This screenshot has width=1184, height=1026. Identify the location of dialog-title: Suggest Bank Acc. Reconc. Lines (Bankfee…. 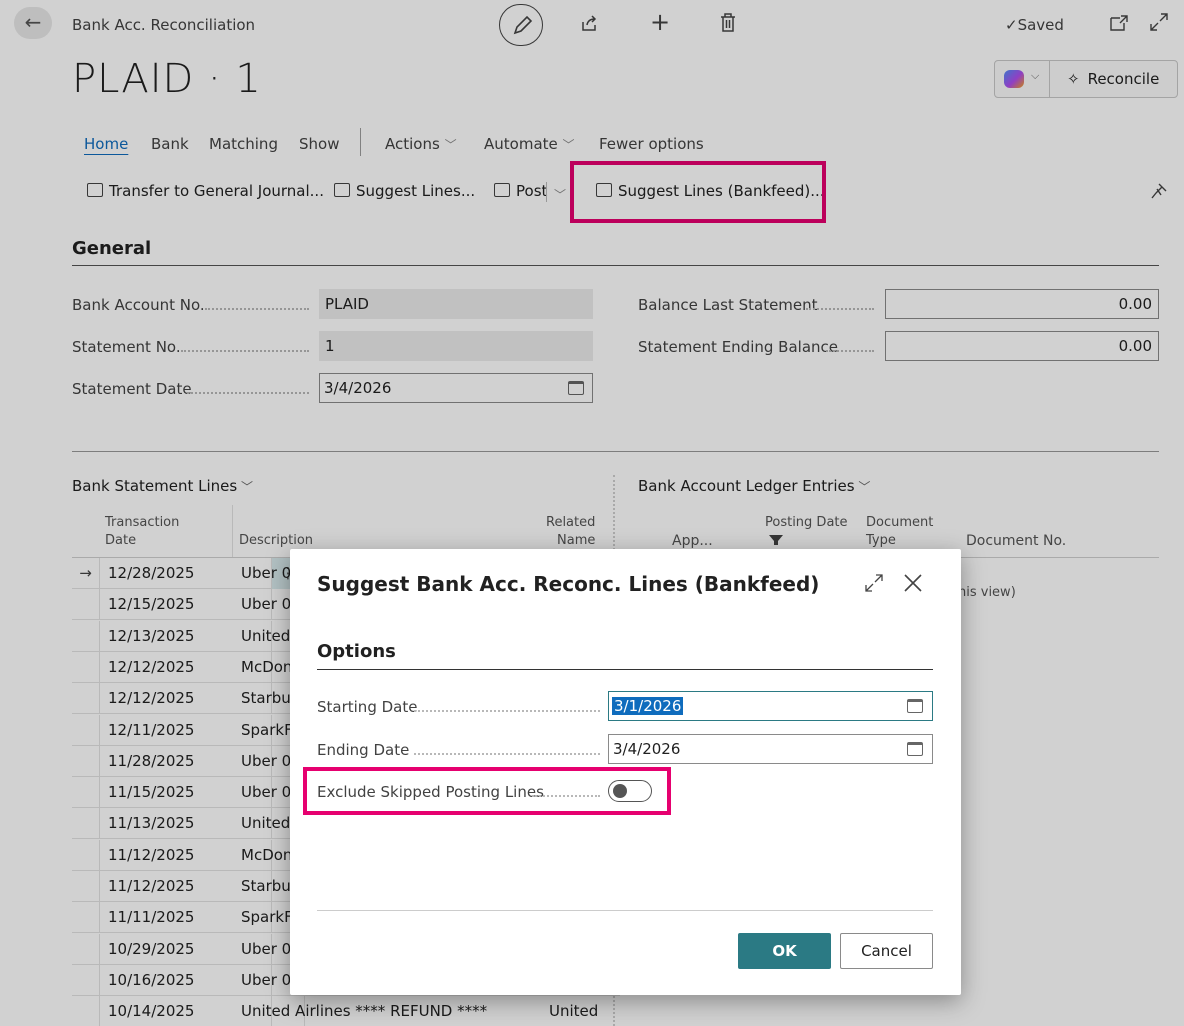
(568, 584).